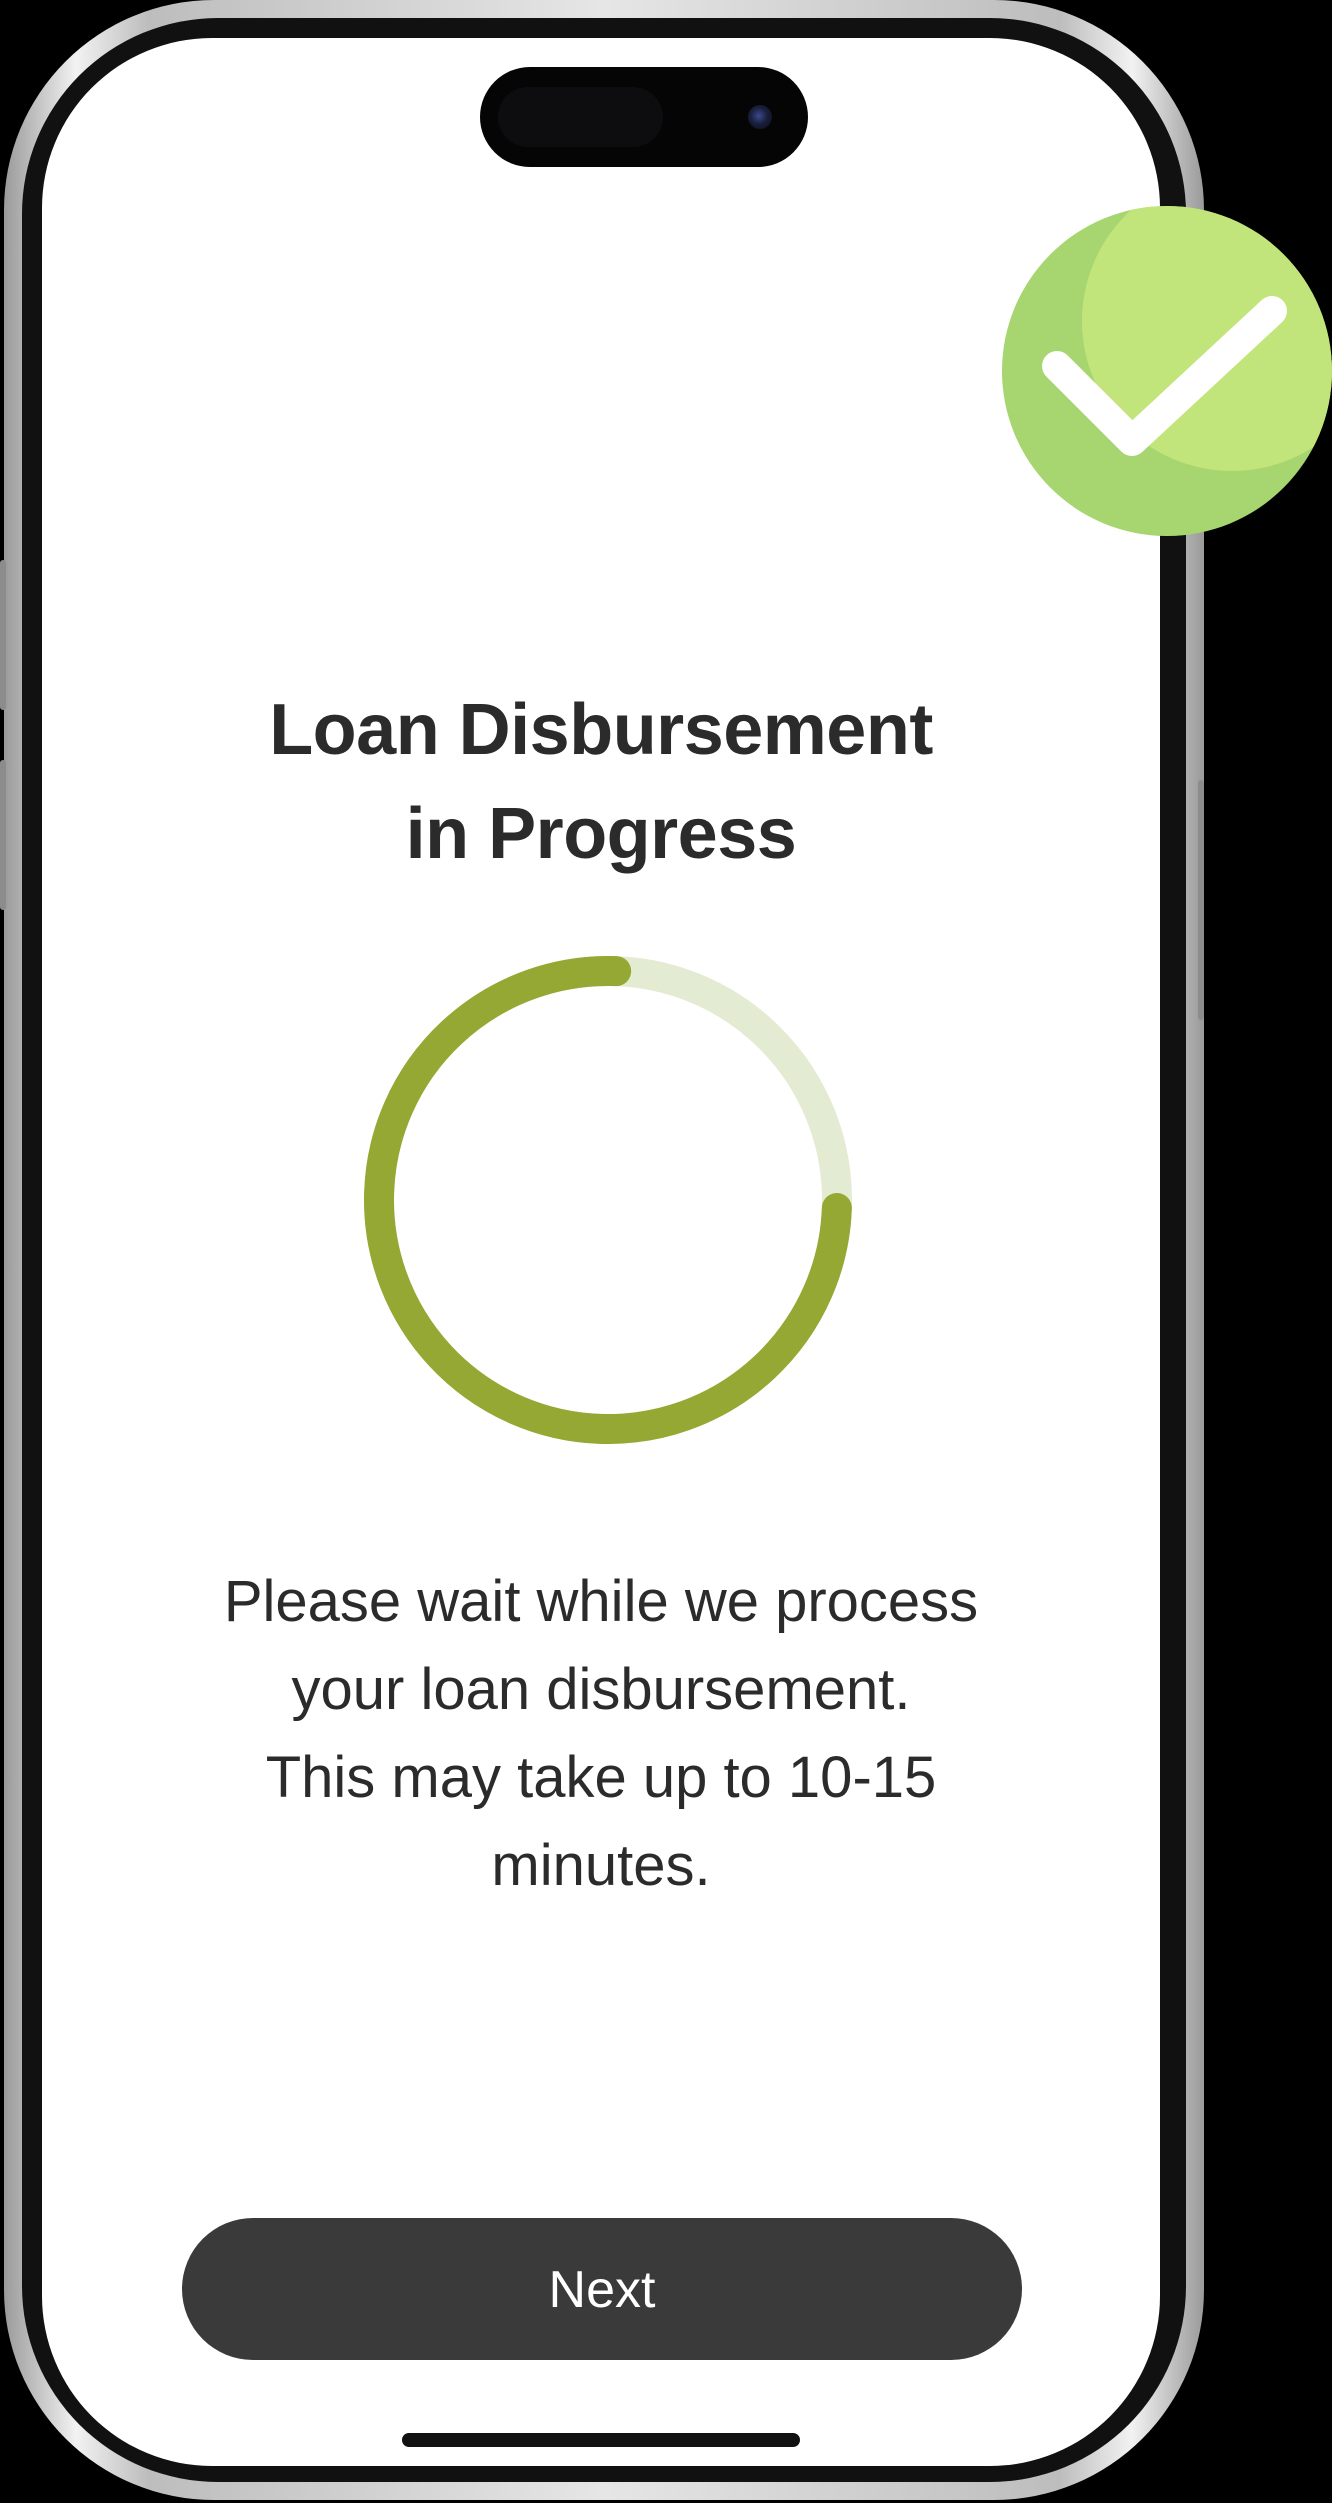 This screenshot has height=2503, width=1332. I want to click on front-camera-icon, so click(760, 117).